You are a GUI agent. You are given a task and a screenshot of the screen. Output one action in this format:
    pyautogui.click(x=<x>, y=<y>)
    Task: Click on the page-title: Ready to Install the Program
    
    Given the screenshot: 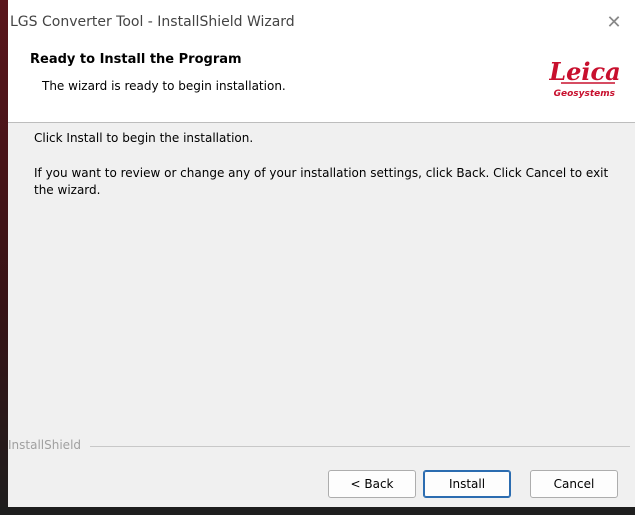 What is the action you would take?
    pyautogui.click(x=136, y=59)
    